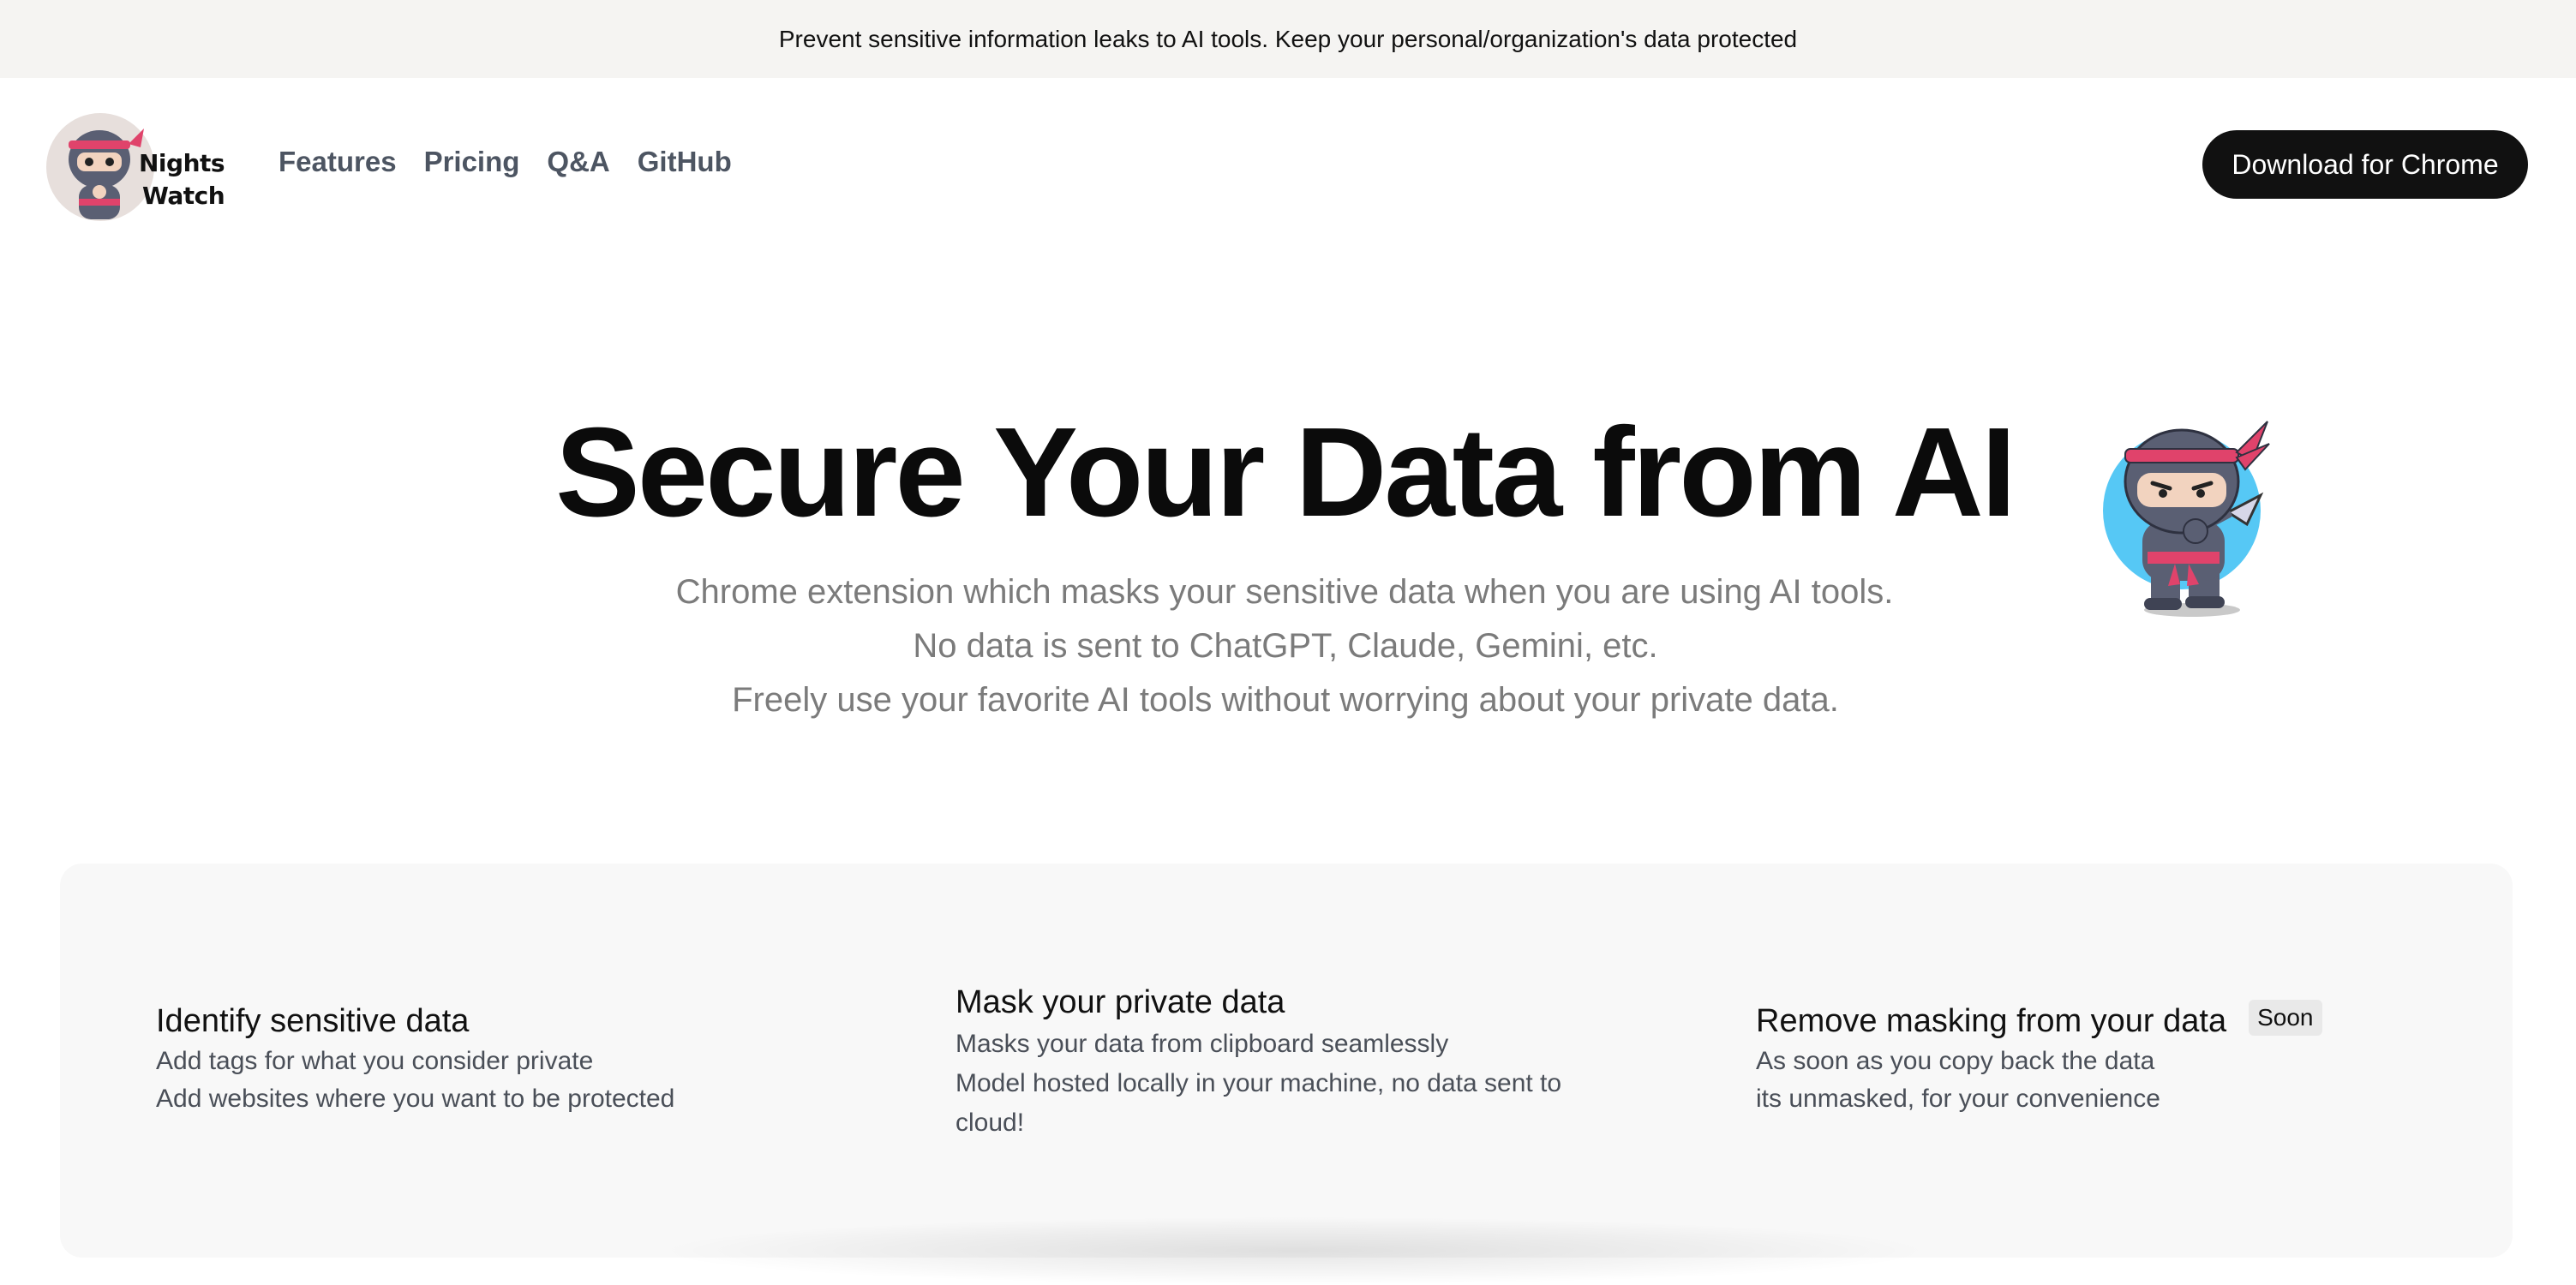 Image resolution: width=2576 pixels, height=1285 pixels. I want to click on feature-title-text: Remove masking from your data, so click(1992, 1020).